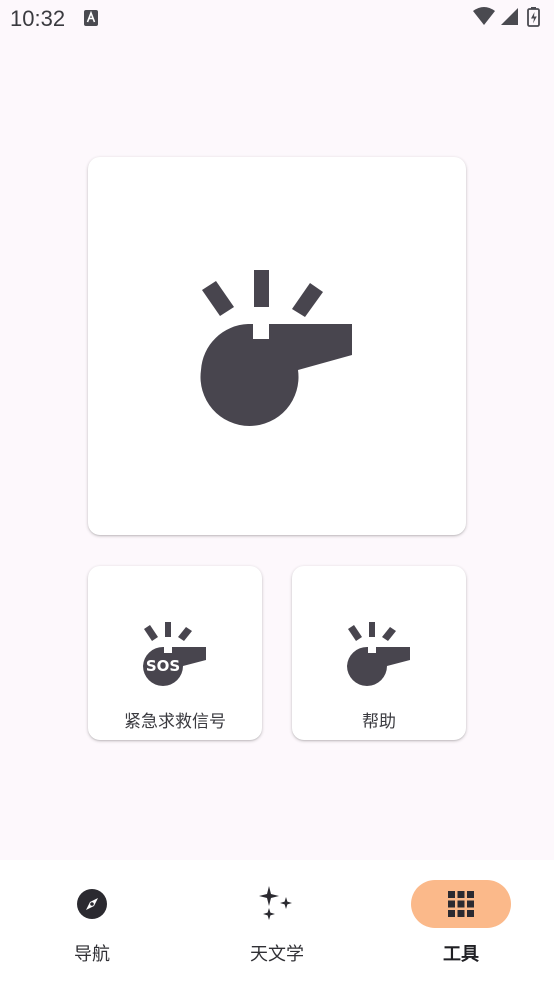  I want to click on sos-whistle-icon: SOS, so click(174, 654).